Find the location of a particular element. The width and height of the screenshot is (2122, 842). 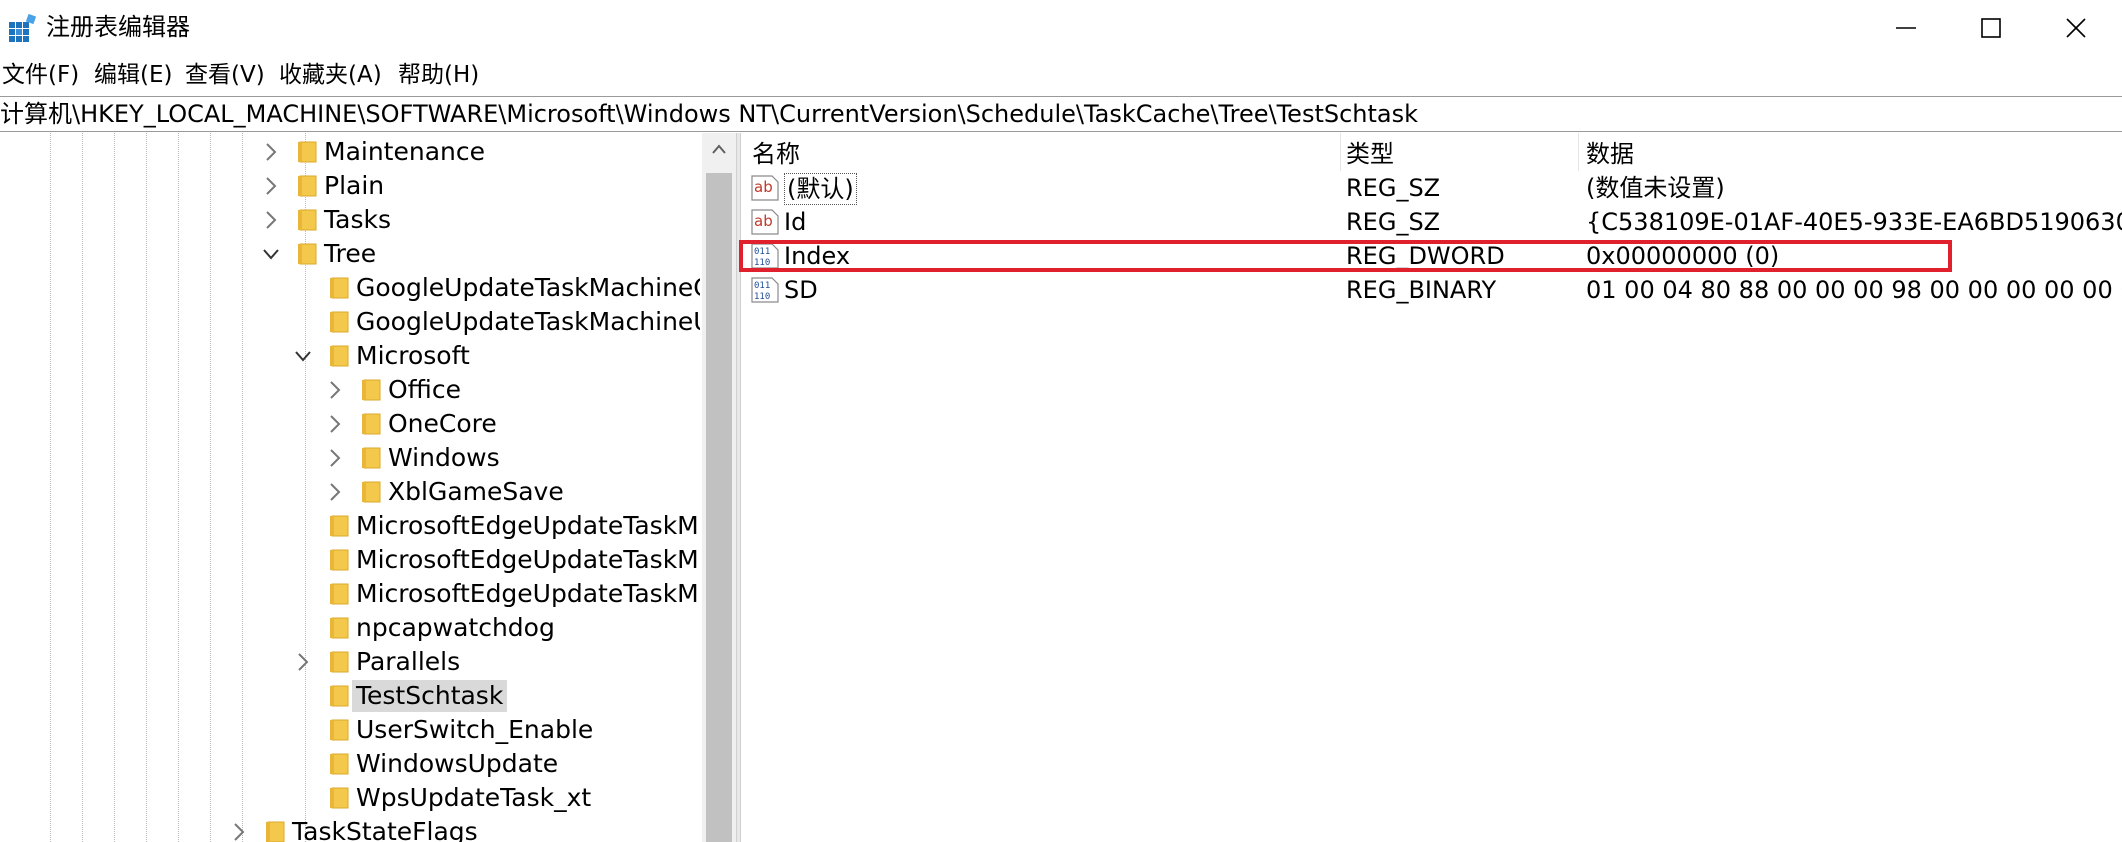

tree-item: Maintenance is located at coordinates (350, 152).